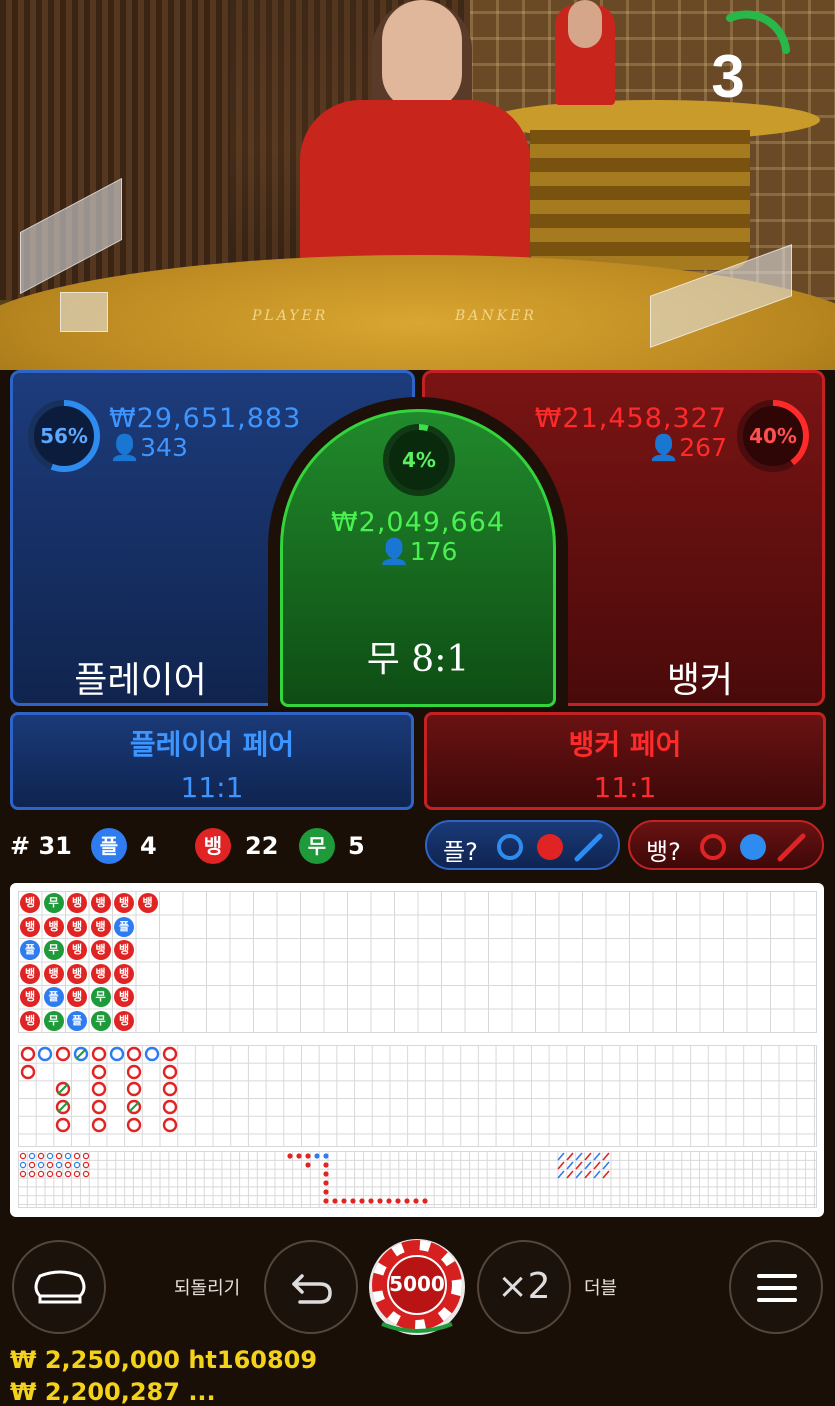 Image resolution: width=835 pixels, height=1406 pixels. I want to click on countdown-timer: 3, so click(728, 76).